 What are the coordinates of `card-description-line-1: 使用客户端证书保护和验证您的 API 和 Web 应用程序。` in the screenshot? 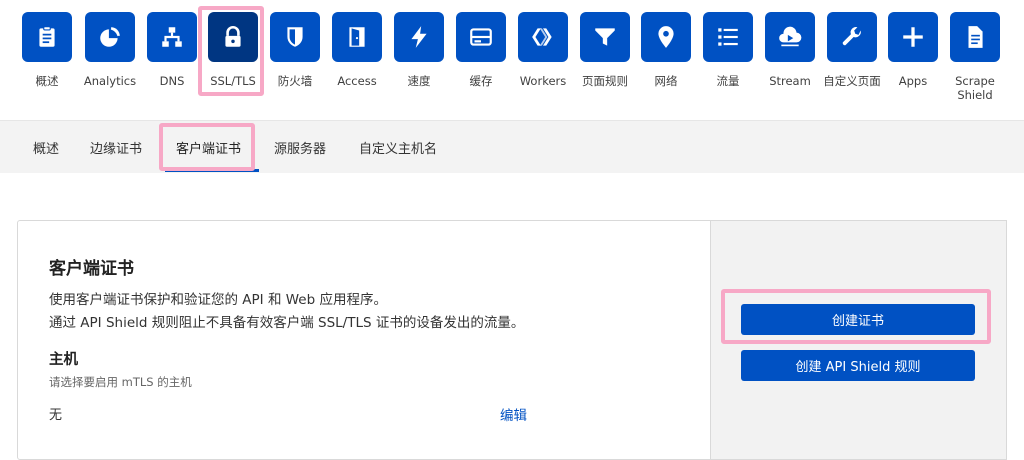 It's located at (218, 300).